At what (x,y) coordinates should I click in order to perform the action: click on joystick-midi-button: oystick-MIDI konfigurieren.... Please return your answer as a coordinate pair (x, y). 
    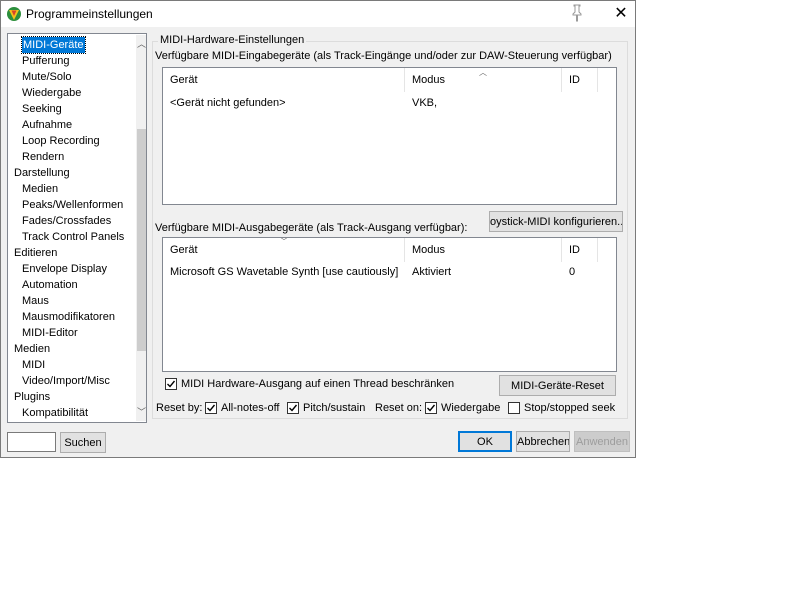
    Looking at the image, I should click on (556, 221).